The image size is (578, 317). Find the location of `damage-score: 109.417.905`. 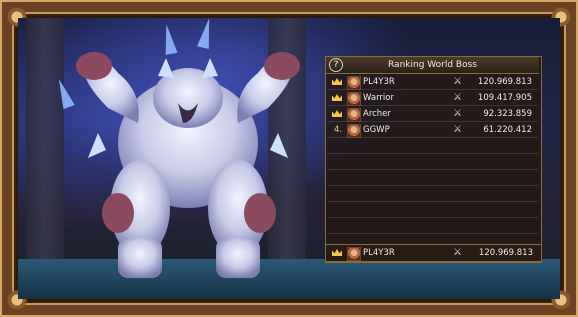

damage-score: 109.417.905 is located at coordinates (504, 98).